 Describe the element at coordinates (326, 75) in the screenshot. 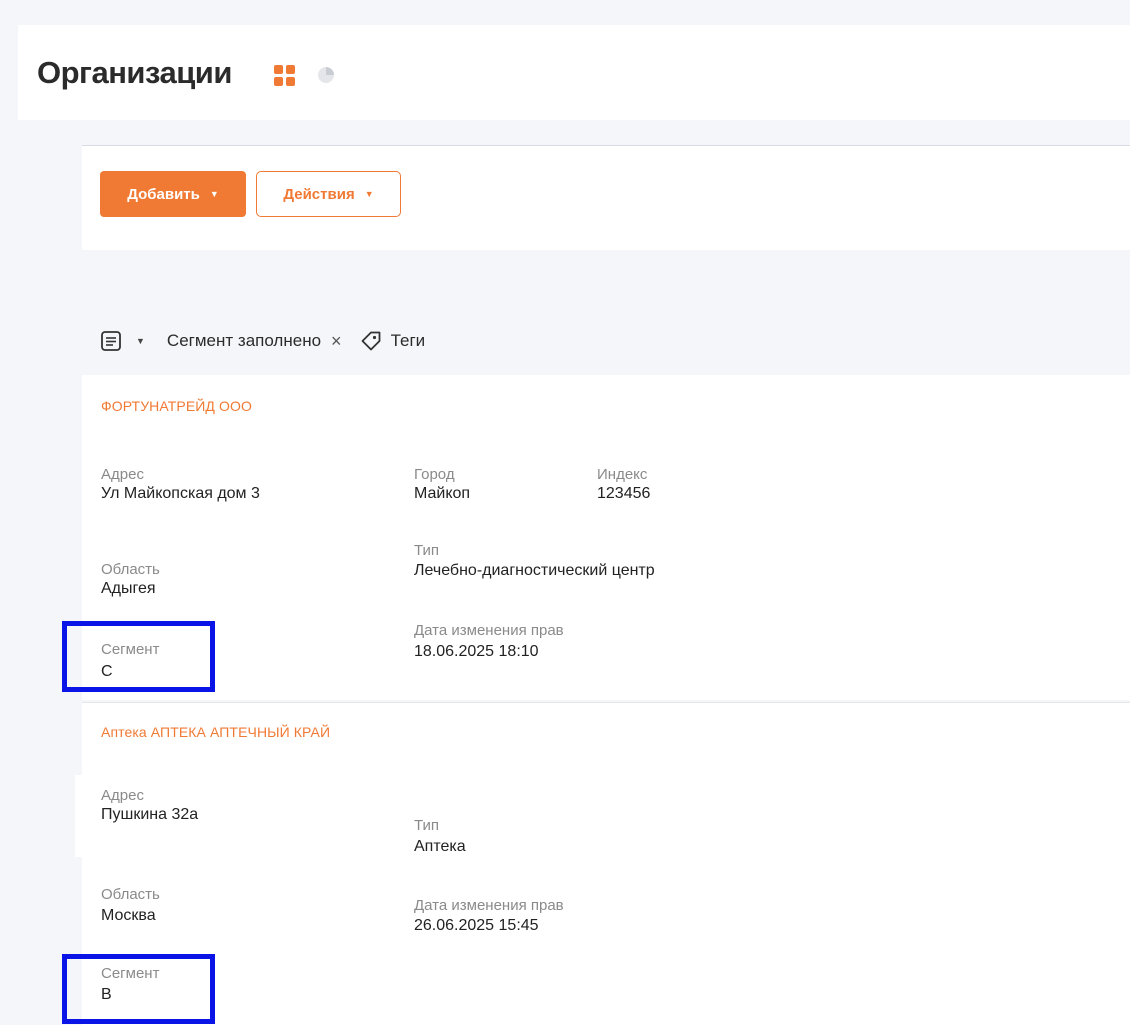

I see `pie-chart-icon` at that location.